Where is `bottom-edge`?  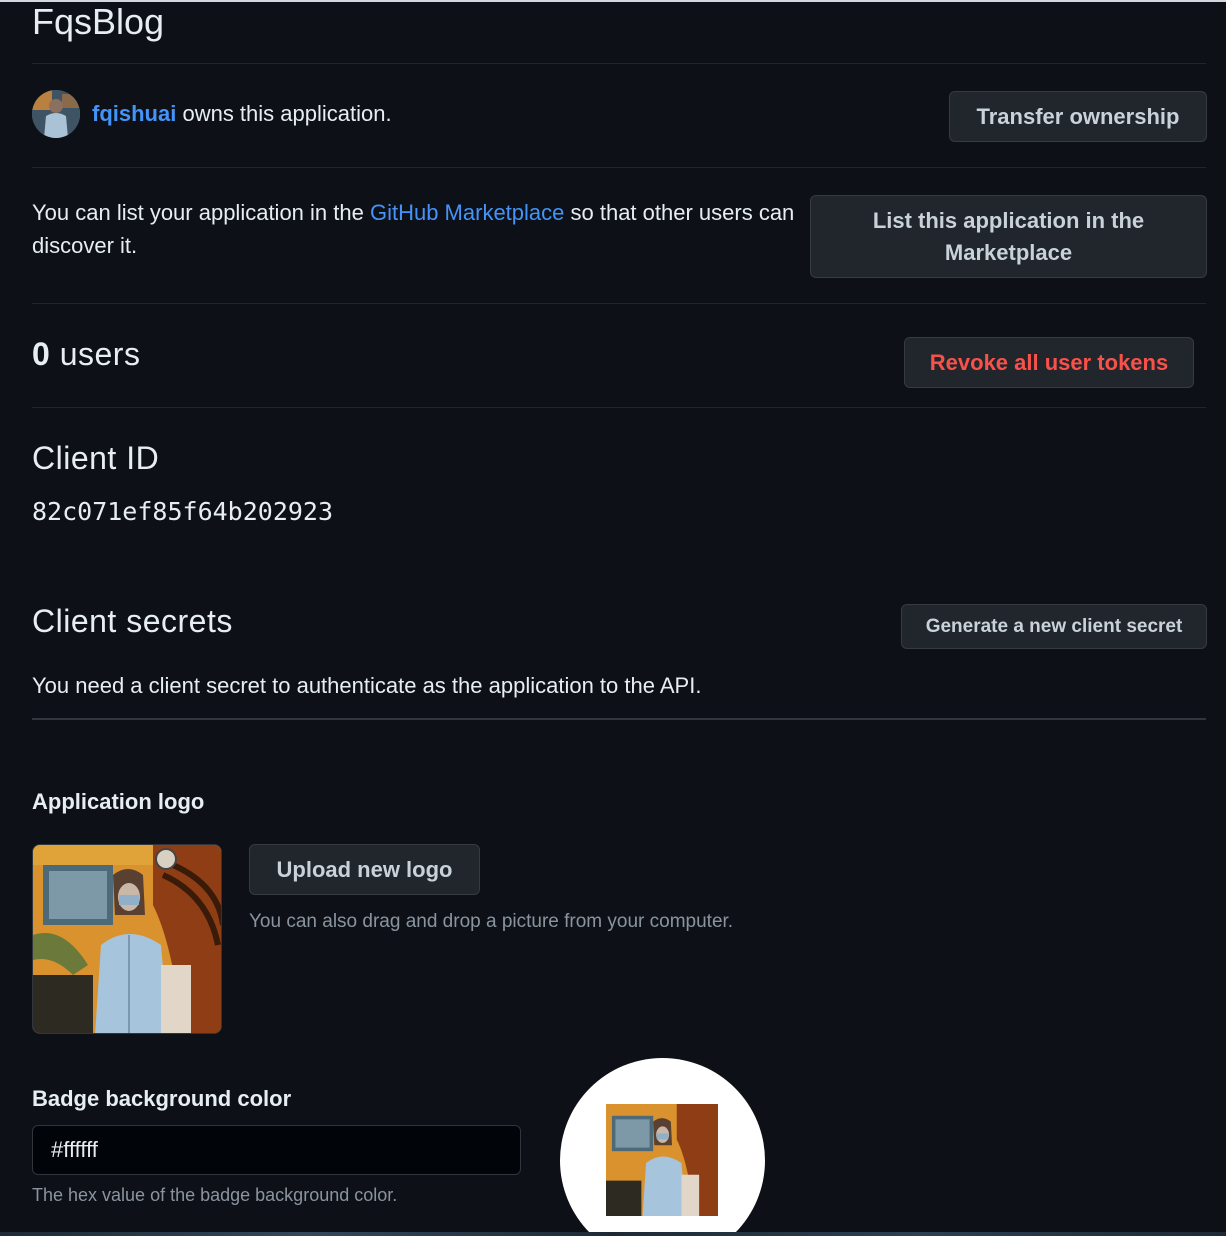 bottom-edge is located at coordinates (613, 1234).